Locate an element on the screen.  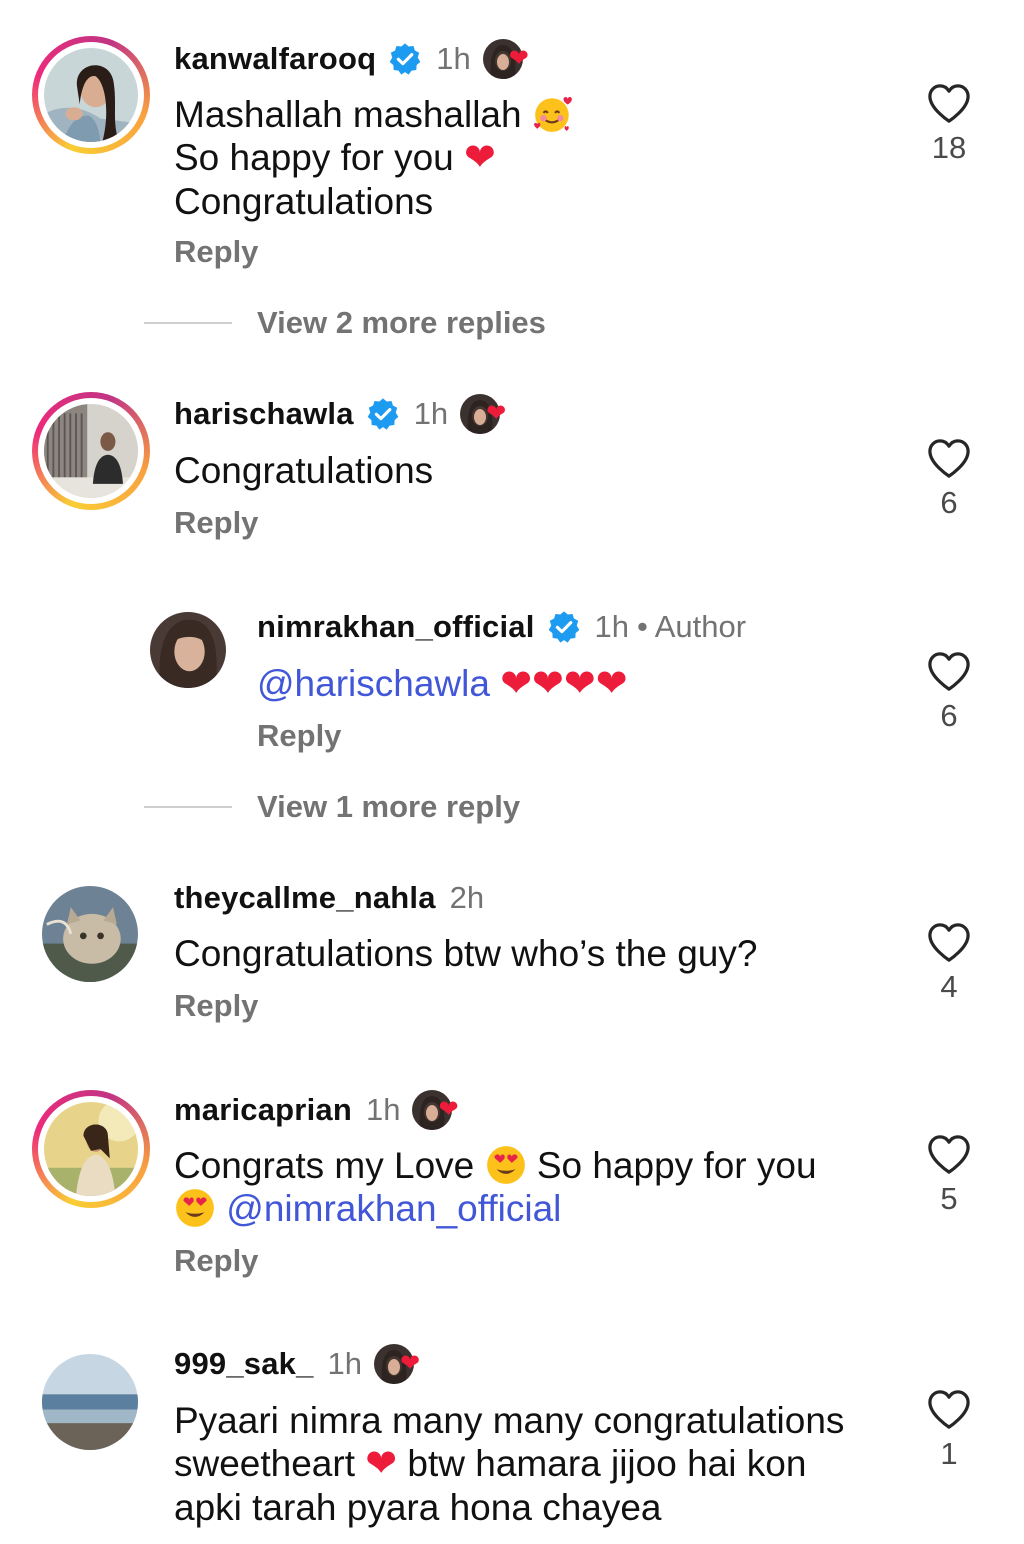
mention-link: @nimrakhan_official is located at coordinates (393, 1208).